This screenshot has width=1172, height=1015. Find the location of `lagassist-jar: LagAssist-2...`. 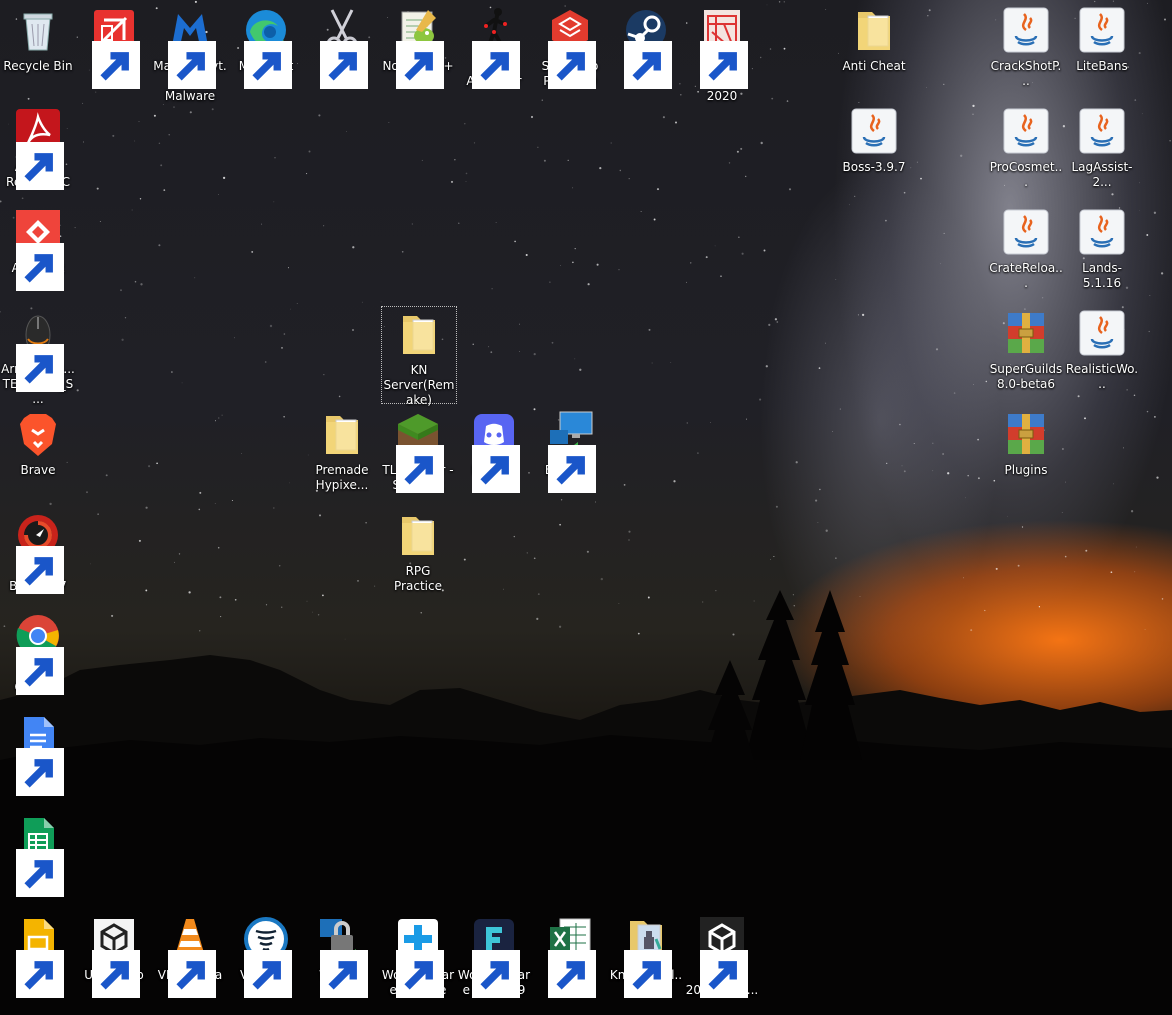

lagassist-jar: LagAssist-2... is located at coordinates (1102, 153).